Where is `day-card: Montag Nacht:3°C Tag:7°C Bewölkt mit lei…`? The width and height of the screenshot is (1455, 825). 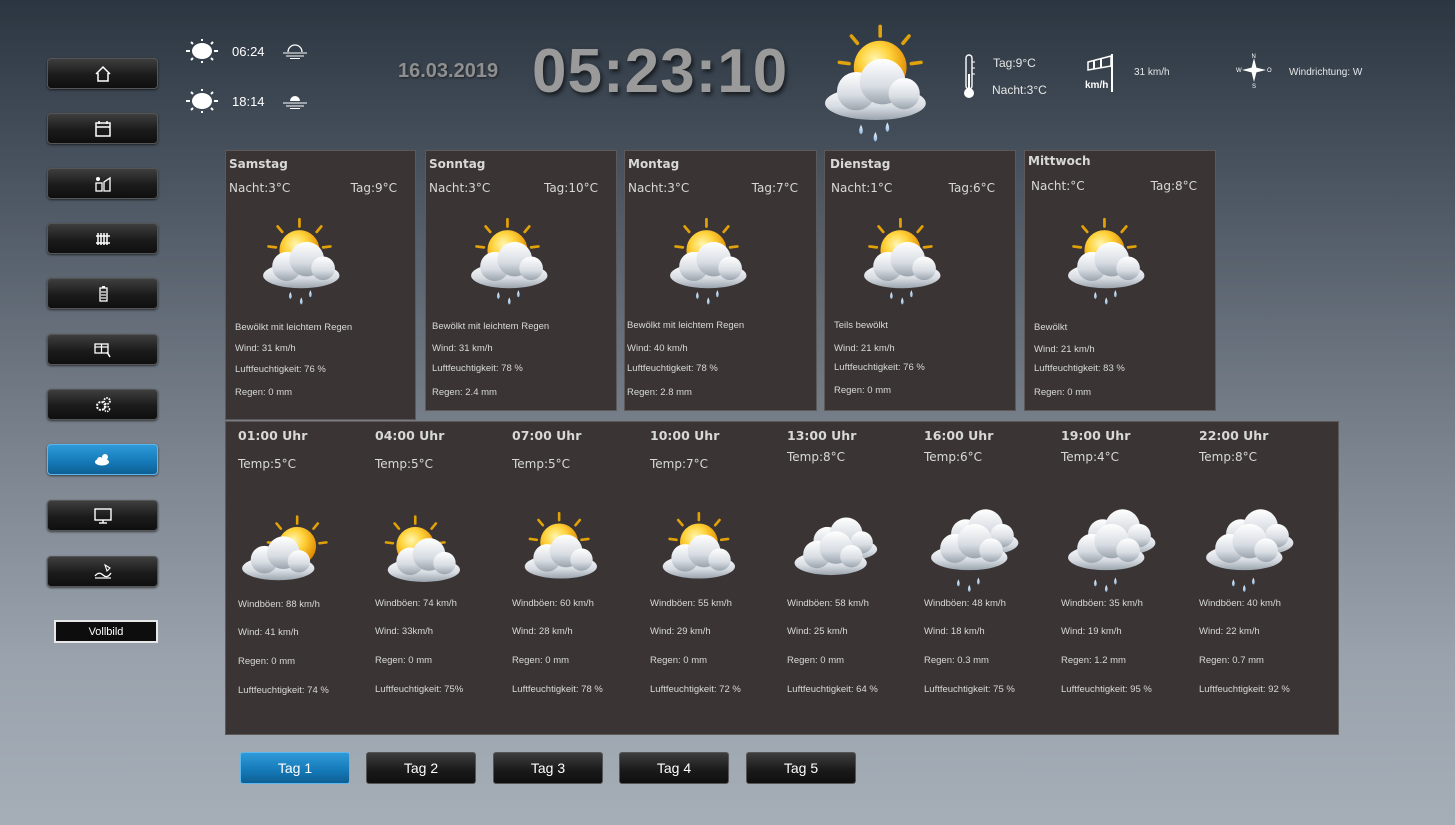 day-card: Montag Nacht:3°C Tag:7°C Bewölkt mit lei… is located at coordinates (720, 280).